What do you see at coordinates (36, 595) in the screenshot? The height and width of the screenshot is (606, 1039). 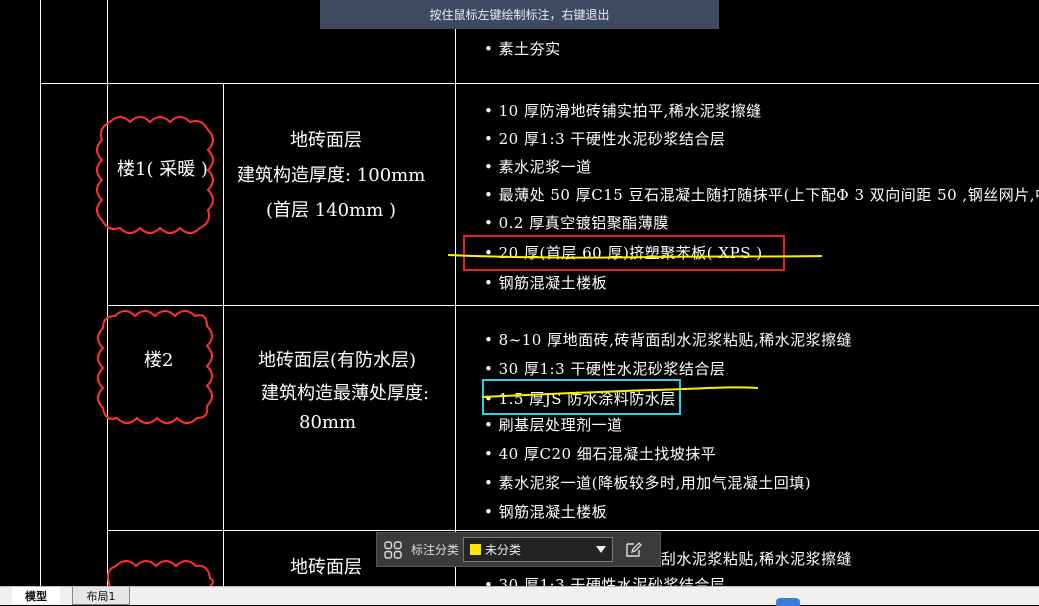 I see `tab-model: 模型` at bounding box center [36, 595].